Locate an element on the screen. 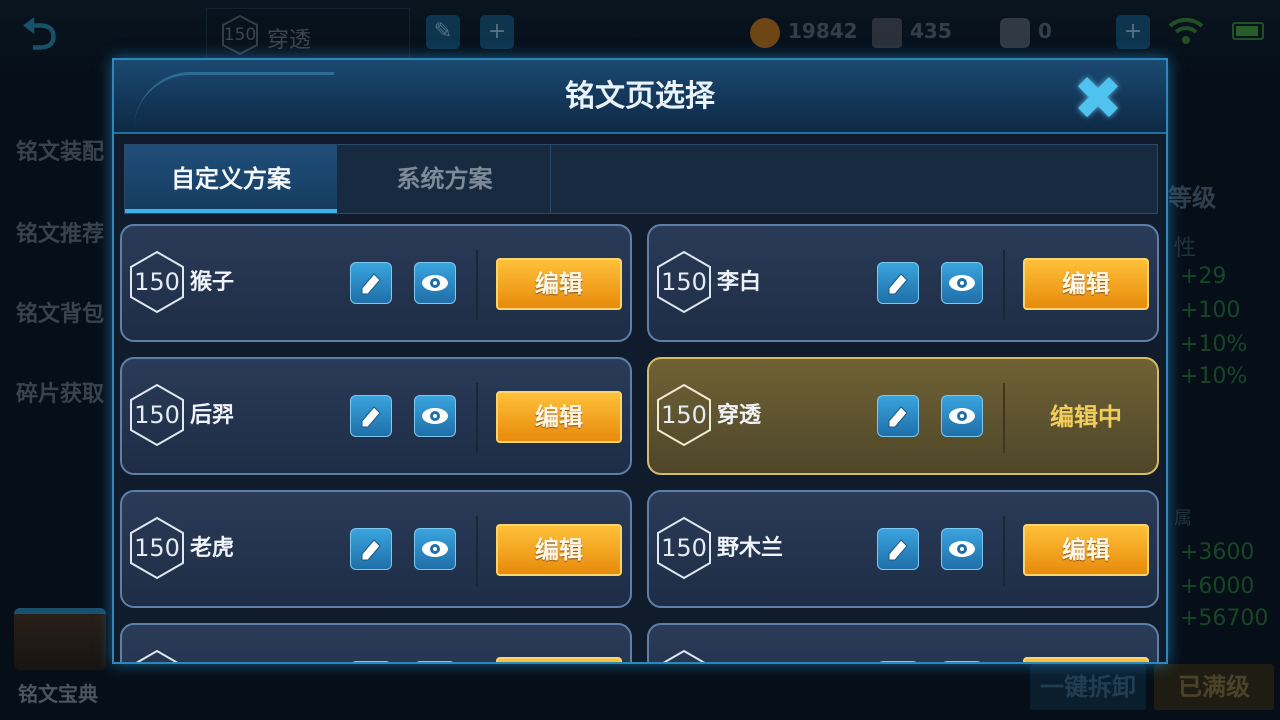 Image resolution: width=1280 pixels, height=720 pixels. rune-page-card: 150 李白 编辑 is located at coordinates (903, 283).